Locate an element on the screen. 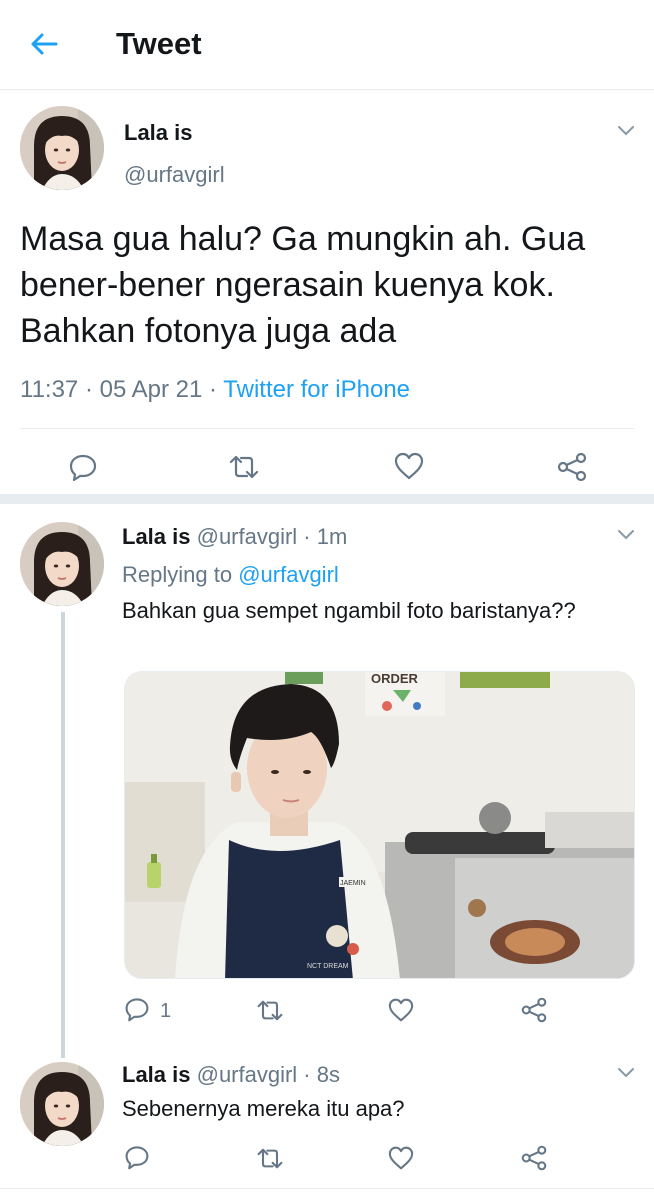  reply-text: Sebenernya mereka itu apa? is located at coordinates (263, 1108).